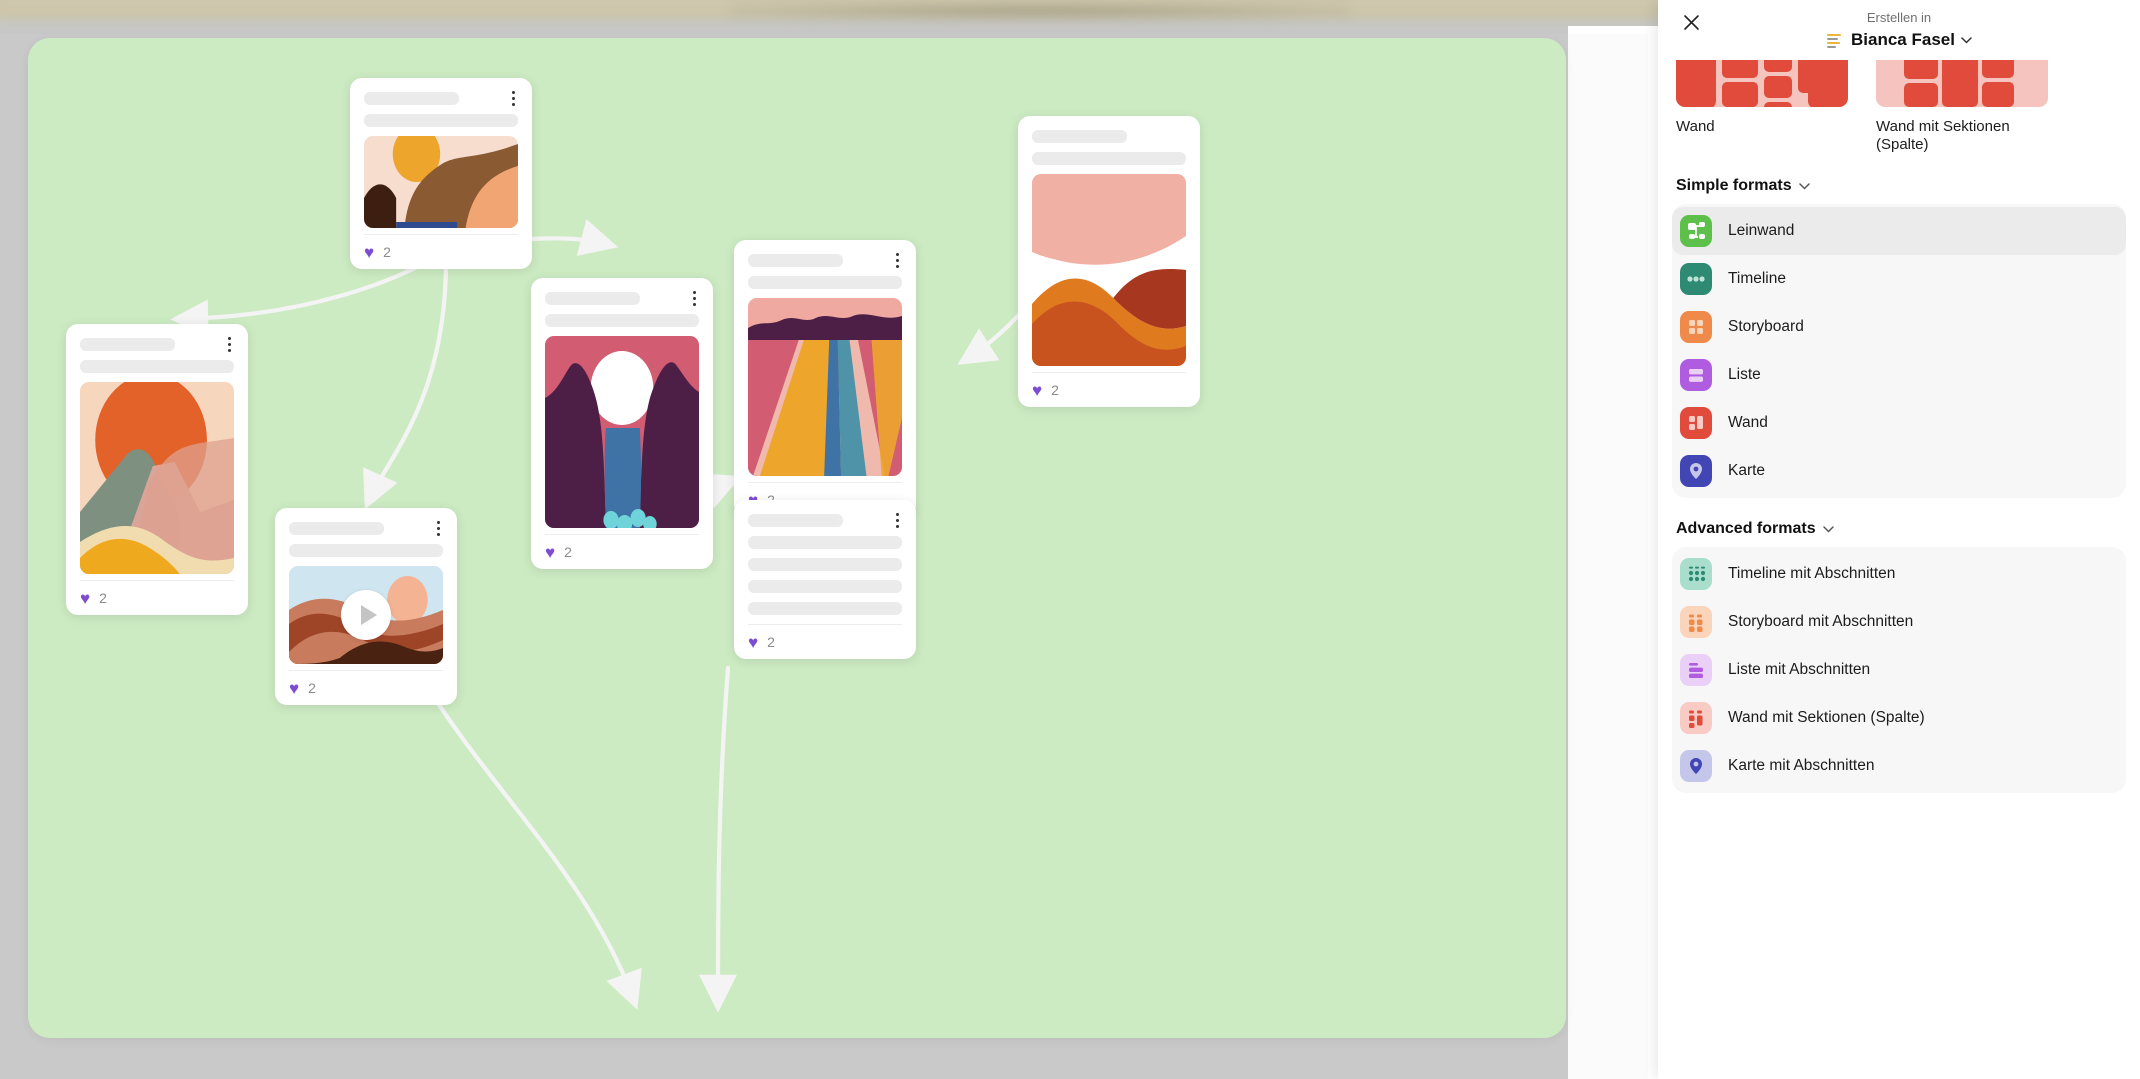 This screenshot has width=2140, height=1079. I want to click on format-item-label: Storyboard, so click(1766, 326).